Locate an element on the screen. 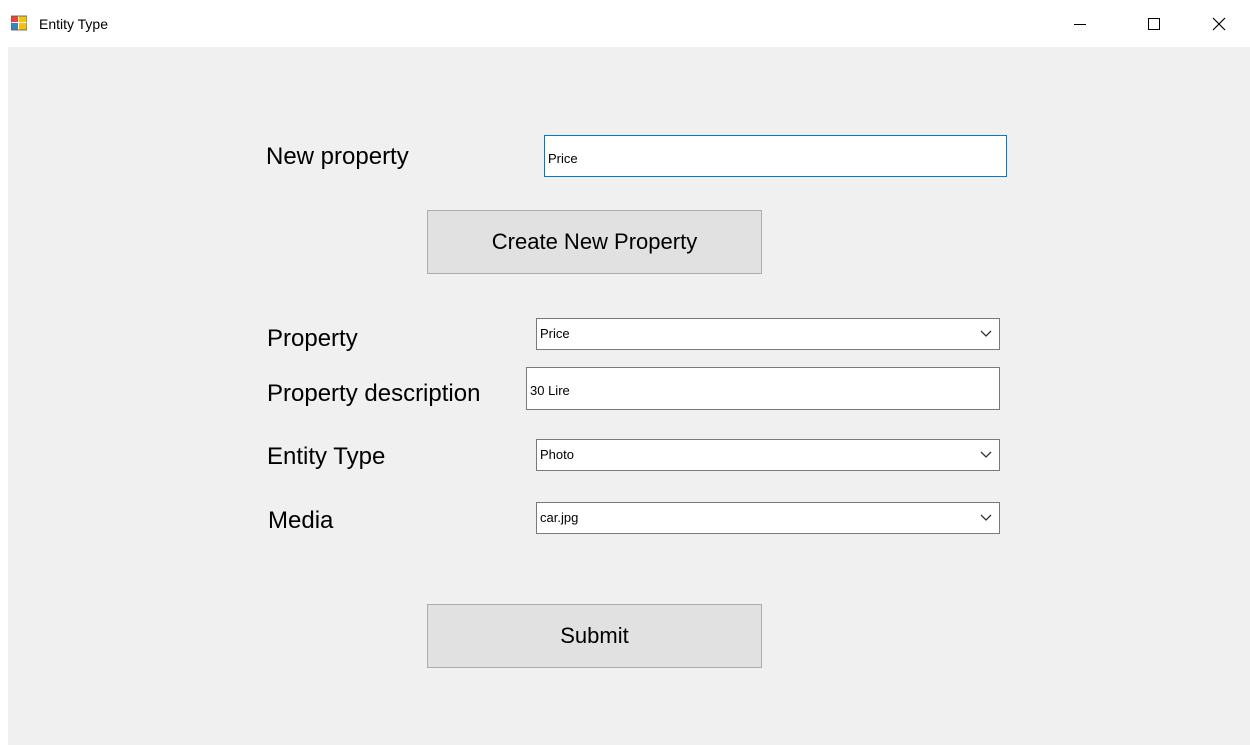 The image size is (1250, 745). app-icon is located at coordinates (19, 23).